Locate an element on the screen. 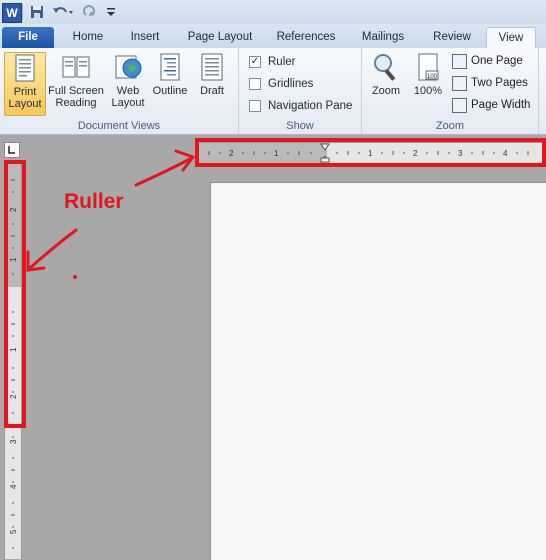 This screenshot has width=546, height=560. arrow-to-horizontal-ruler is located at coordinates (164, 171).